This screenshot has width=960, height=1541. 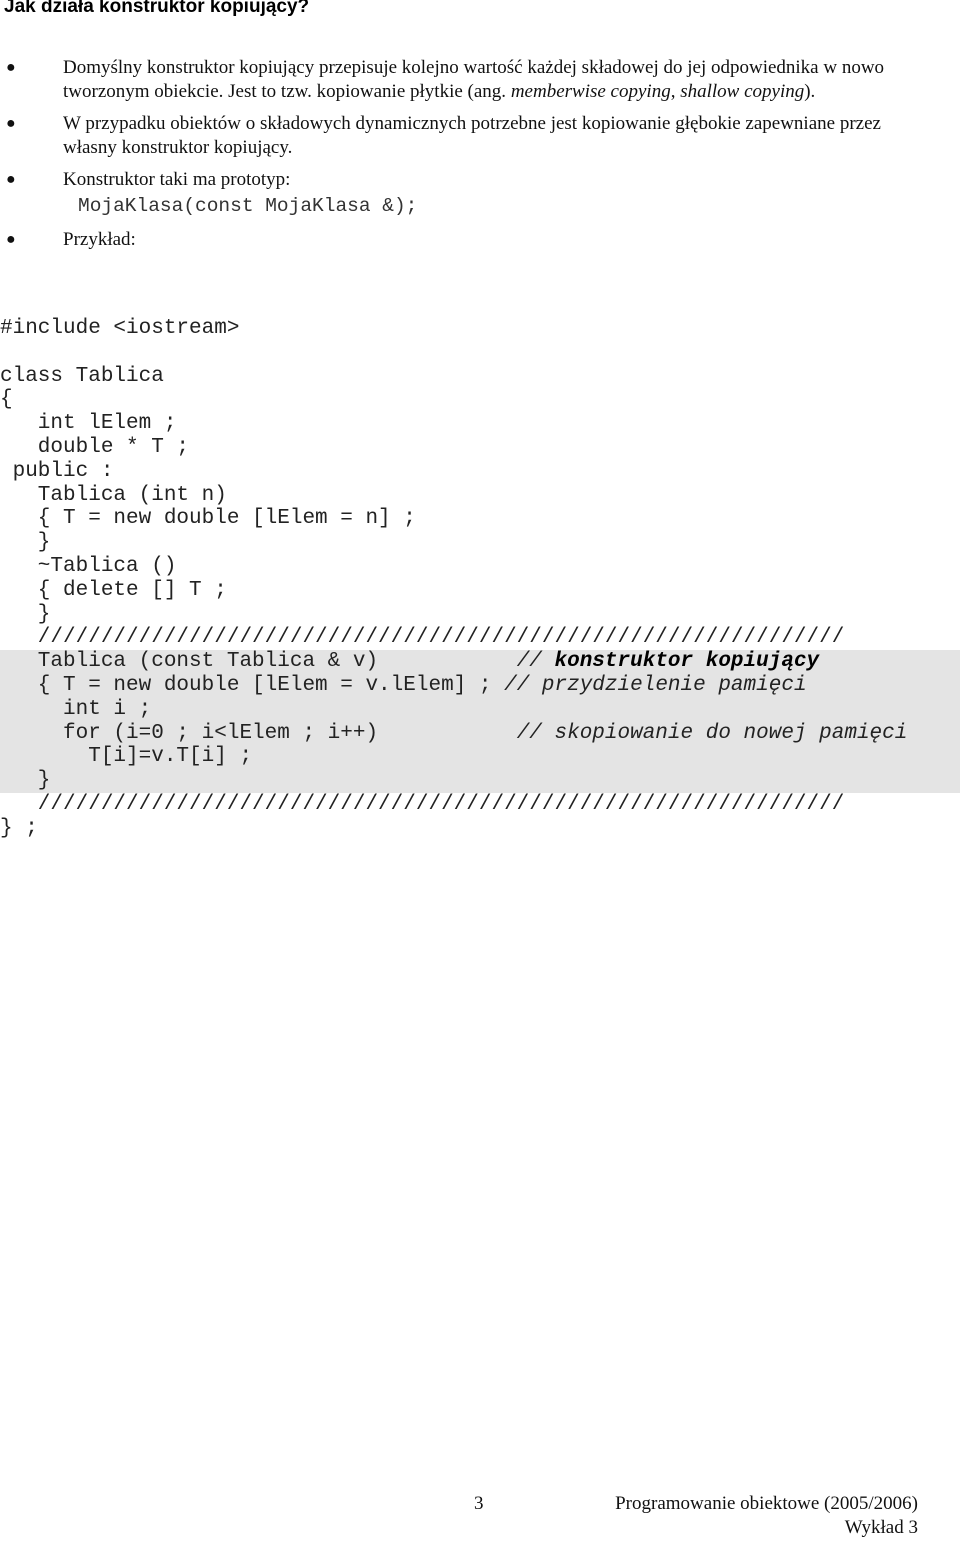 What do you see at coordinates (480, 829) in the screenshot?
I see `code-line: } ;` at bounding box center [480, 829].